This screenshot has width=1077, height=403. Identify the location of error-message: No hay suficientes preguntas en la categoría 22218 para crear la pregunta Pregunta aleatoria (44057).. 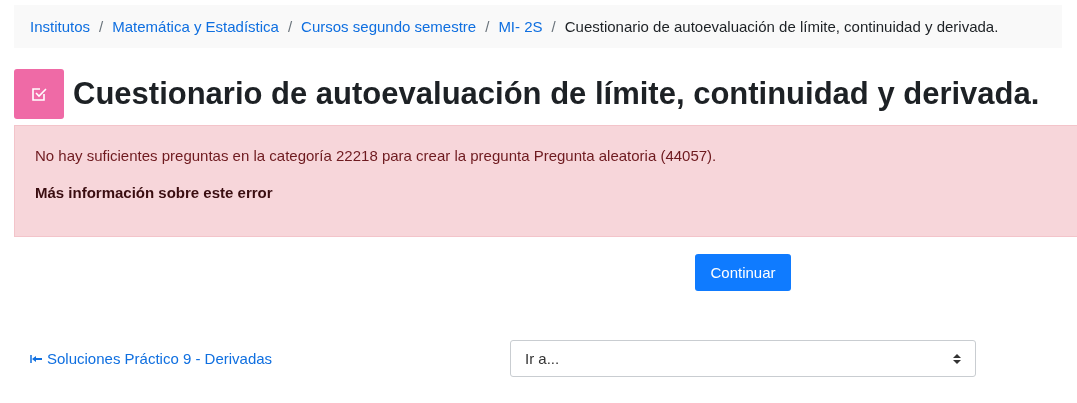
(376, 155).